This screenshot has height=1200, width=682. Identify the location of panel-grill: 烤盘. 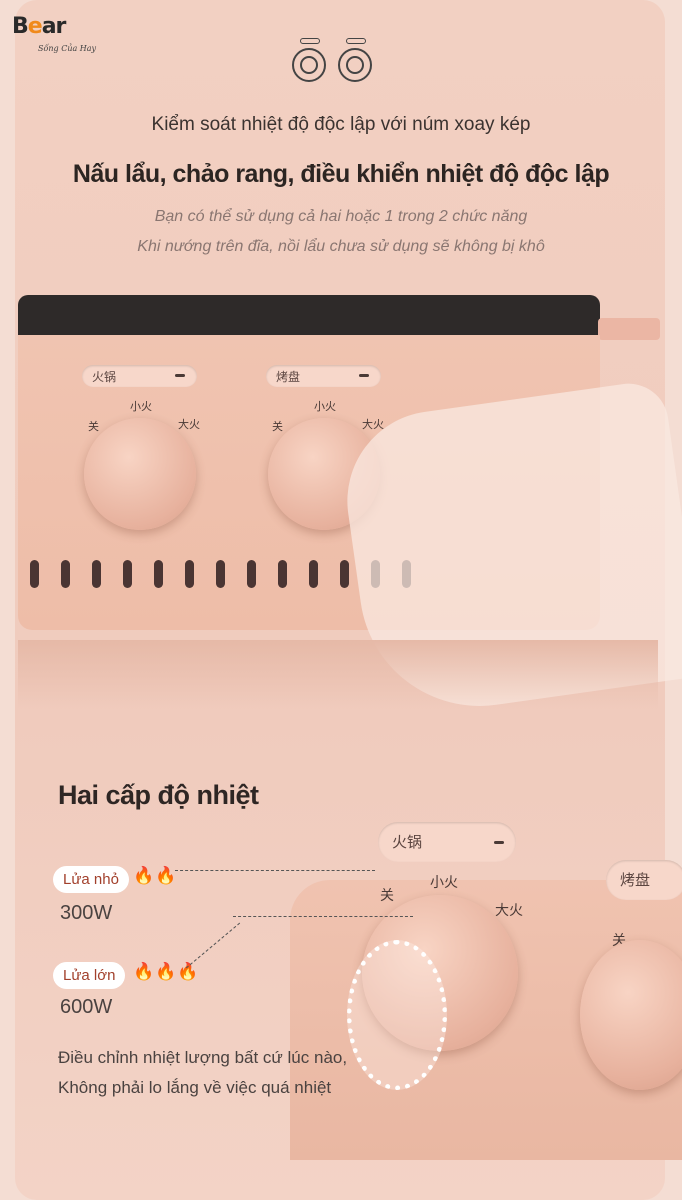
(323, 376).